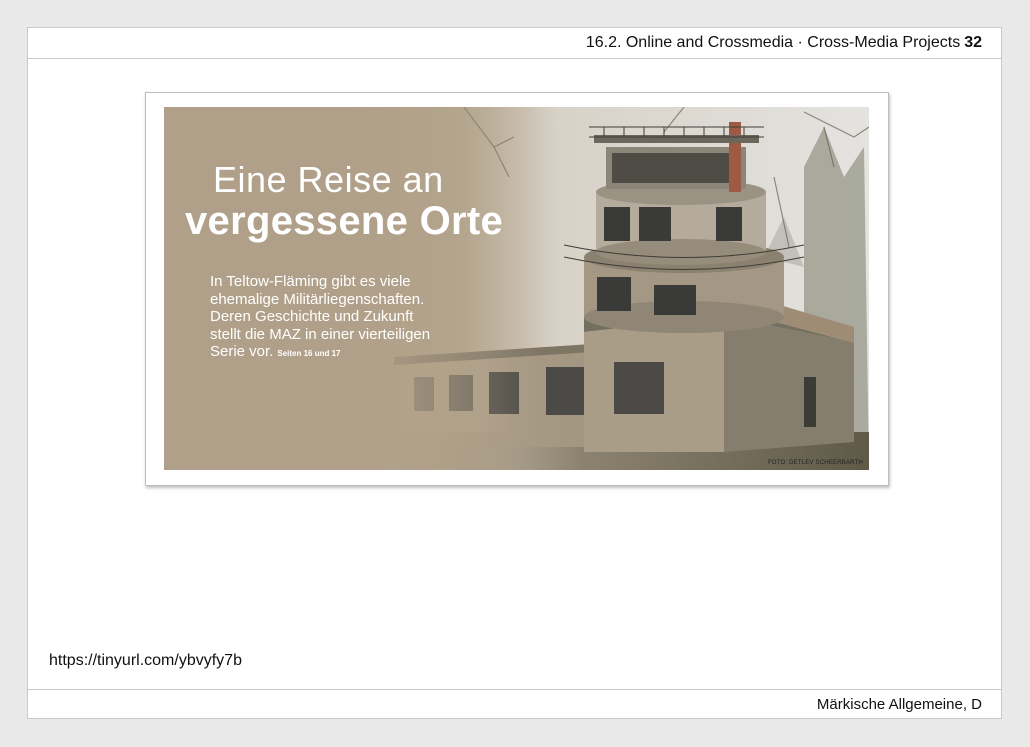 The width and height of the screenshot is (1030, 747). I want to click on source-label: Märkische Allgemeine, D, so click(899, 704).